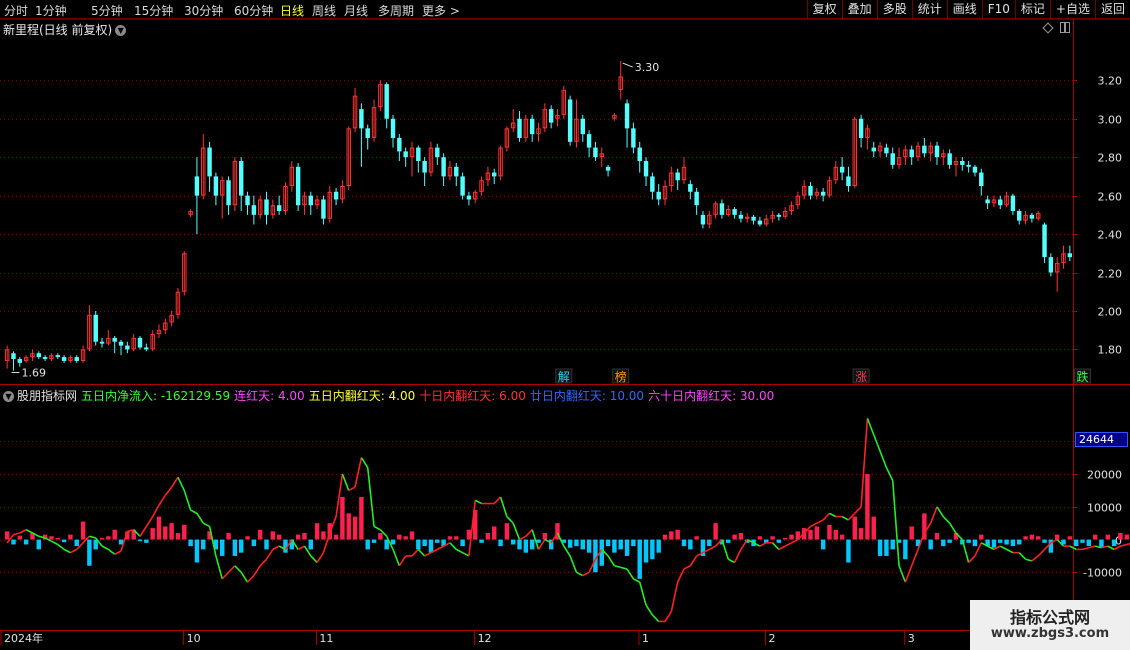 Image resolution: width=1130 pixels, height=650 pixels. Describe the element at coordinates (587, 396) in the screenshot. I see `indicator-red-20d: 廿日内翻红天: 10.00` at that location.